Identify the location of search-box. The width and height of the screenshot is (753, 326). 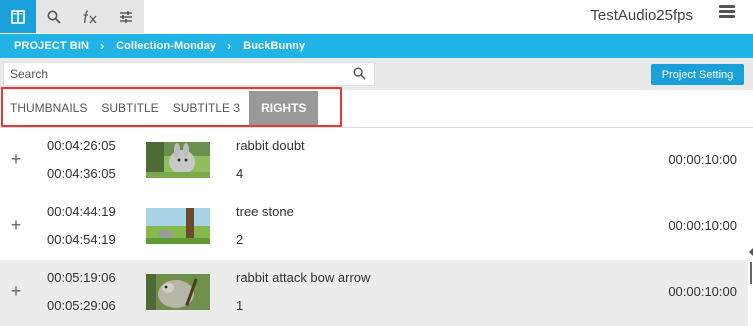
(189, 74).